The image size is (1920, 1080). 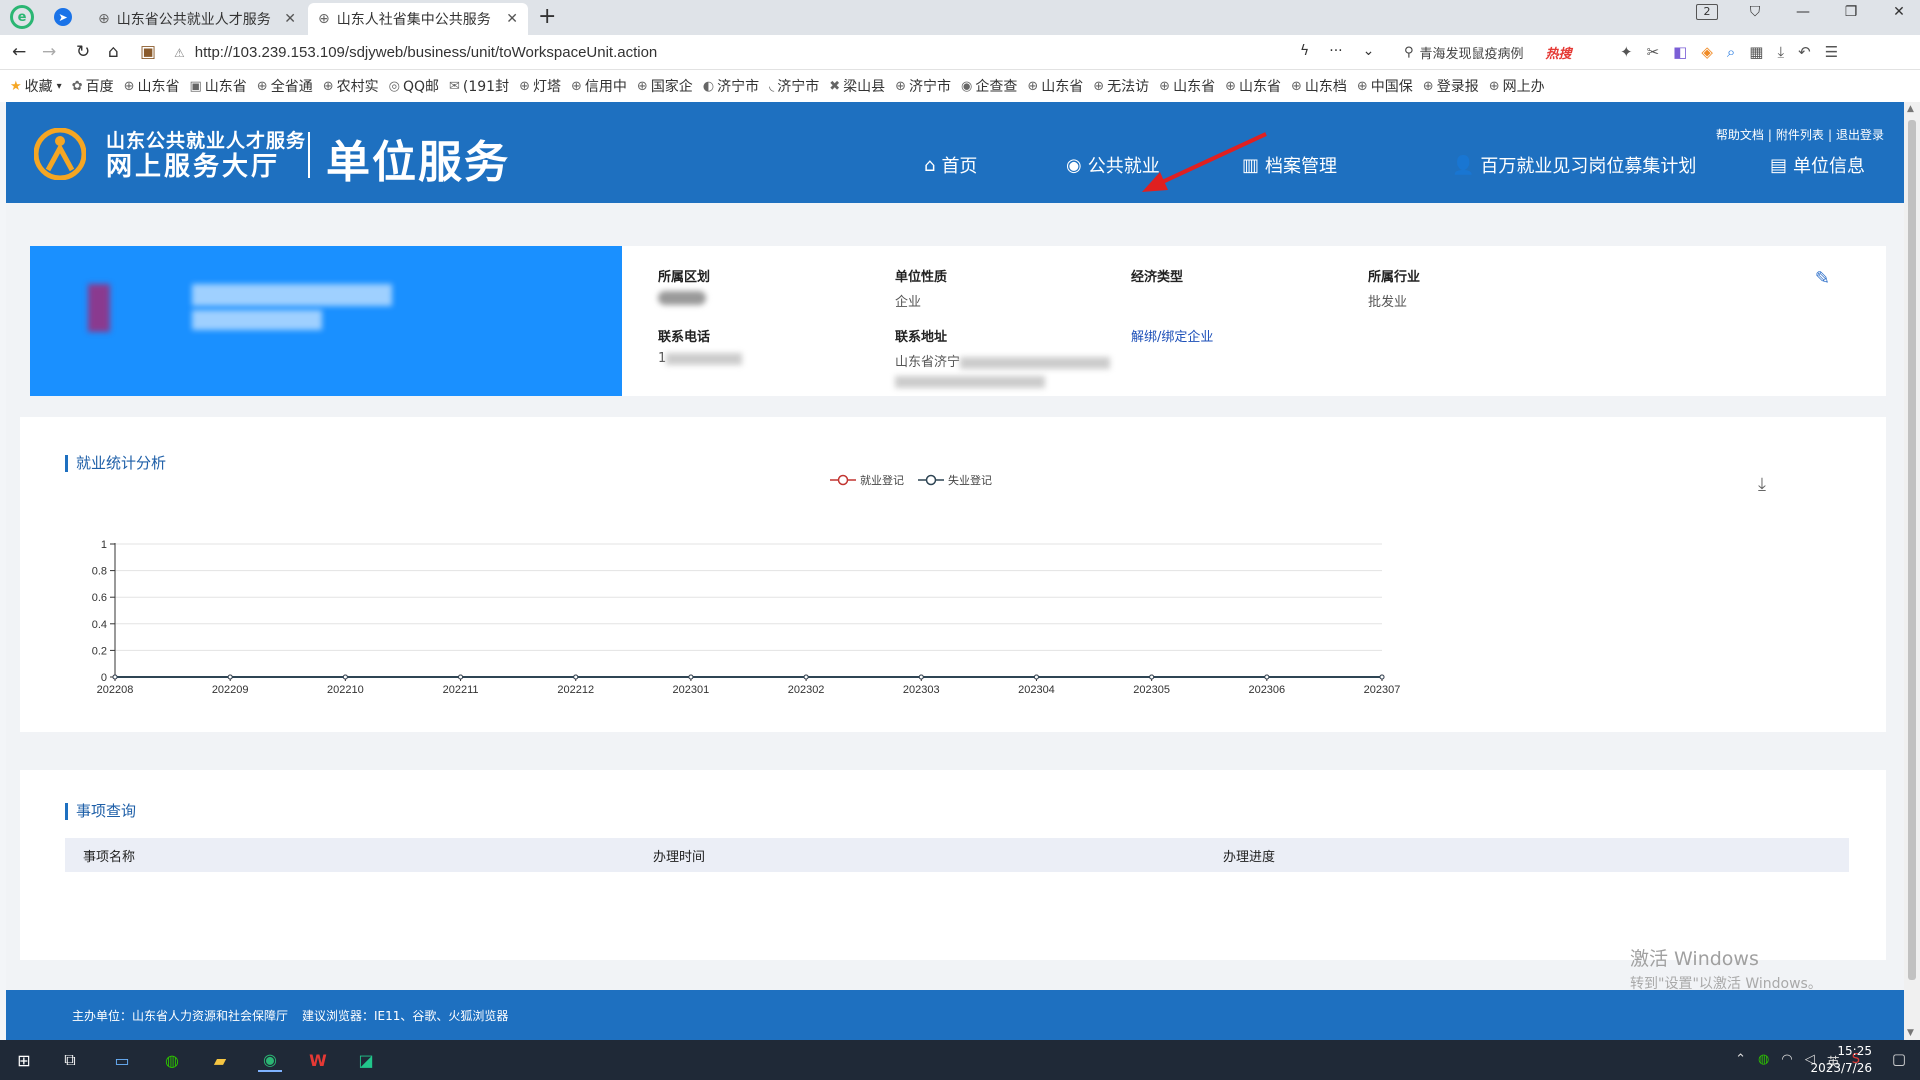 I want to click on apps-grid-icon: ▦, so click(x=1756, y=52).